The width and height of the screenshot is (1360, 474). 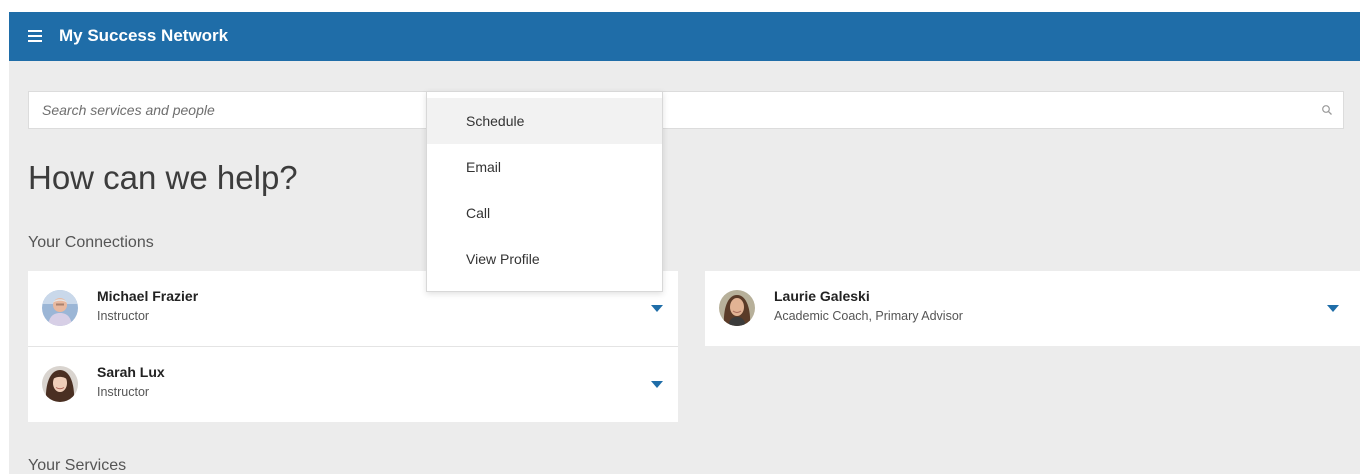 What do you see at coordinates (144, 35) in the screenshot?
I see `app-title: My Success Network` at bounding box center [144, 35].